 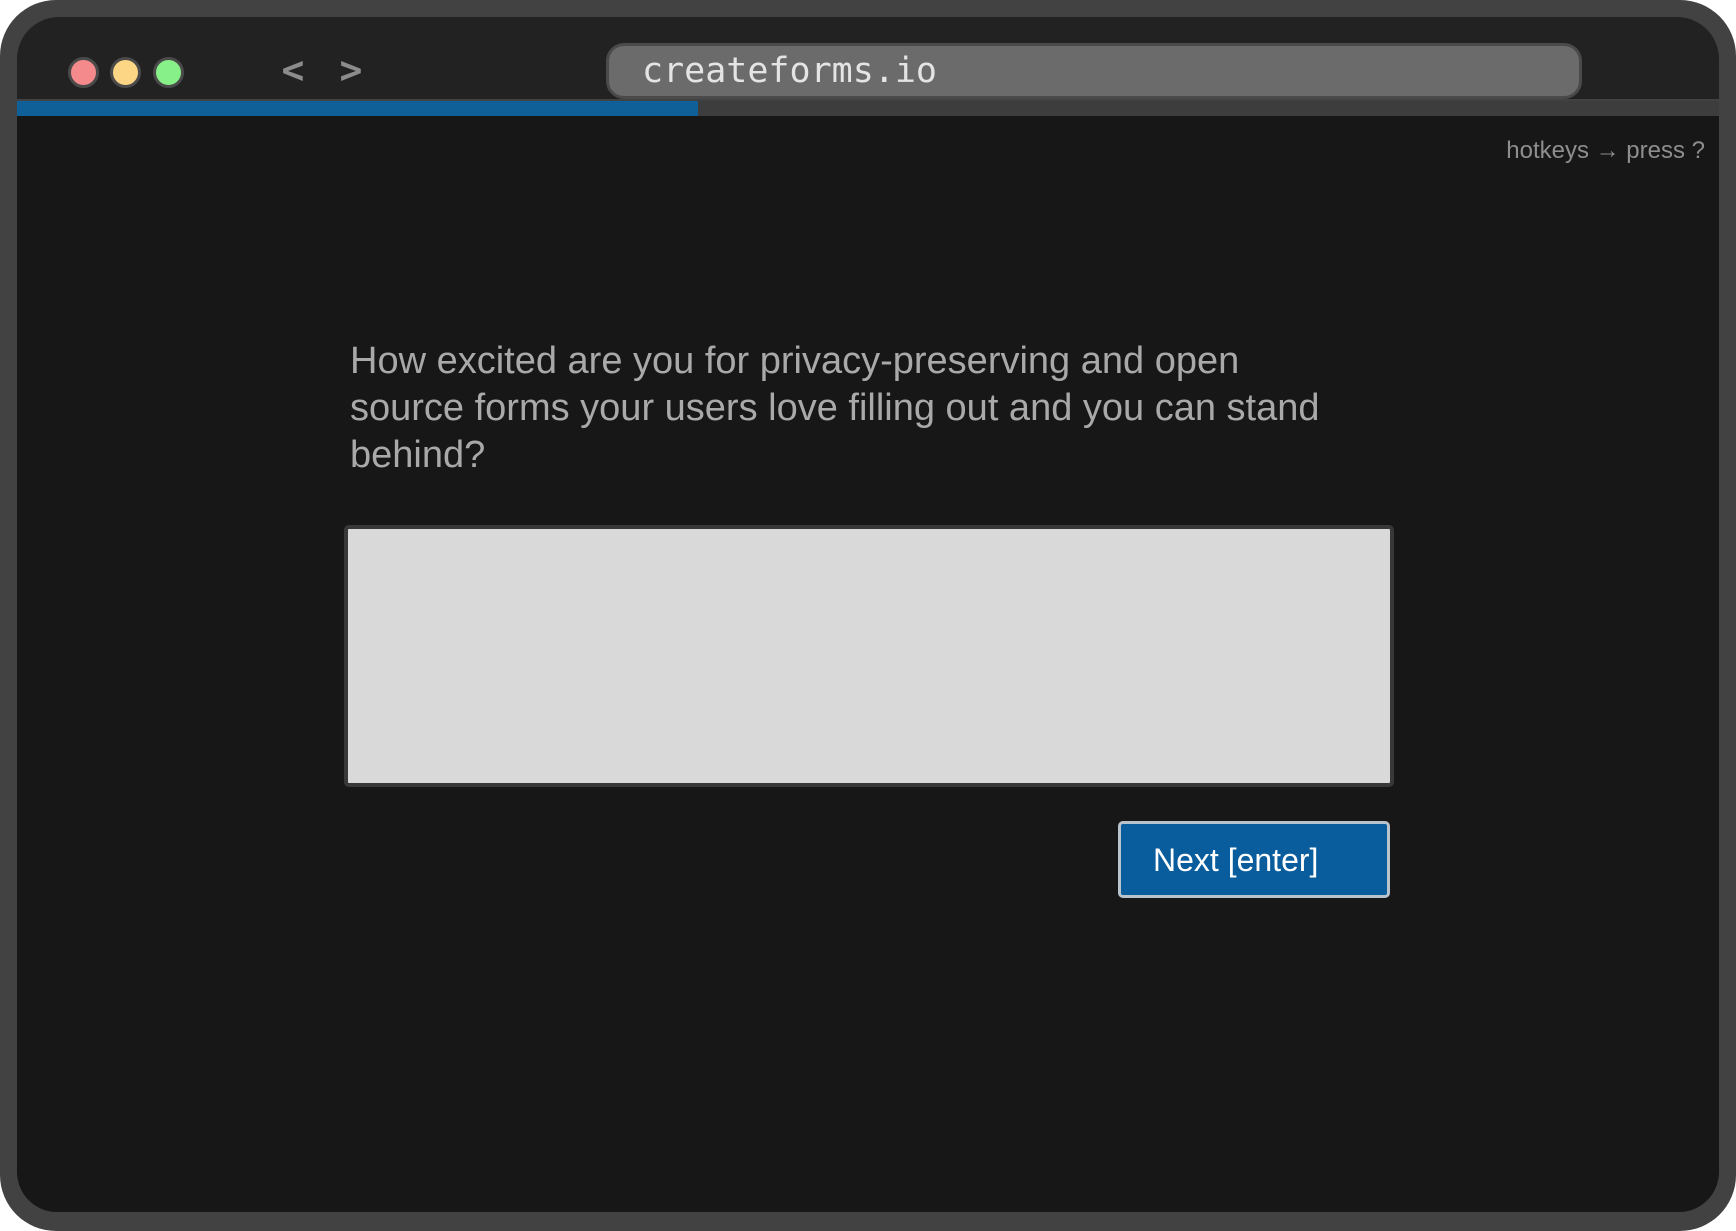 What do you see at coordinates (1605, 150) in the screenshot?
I see `hotkeys-hint: hotkeys → press ?` at bounding box center [1605, 150].